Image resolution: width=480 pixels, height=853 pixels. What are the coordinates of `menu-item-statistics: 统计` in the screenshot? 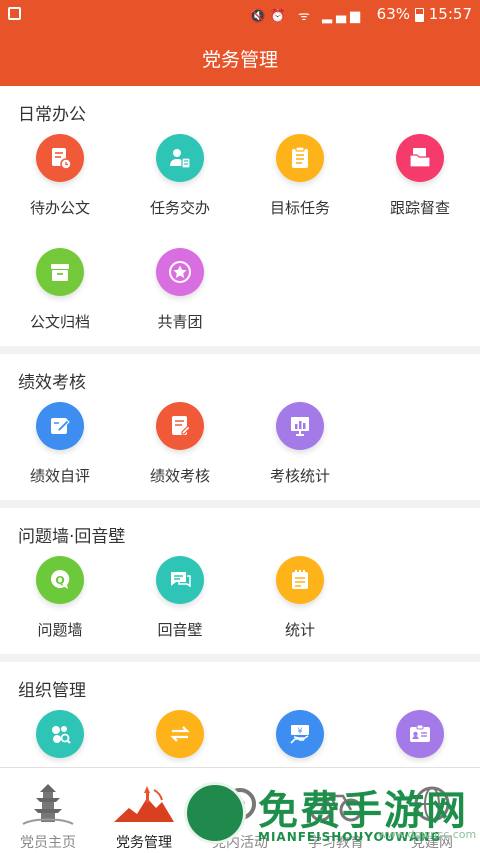 It's located at (300, 602).